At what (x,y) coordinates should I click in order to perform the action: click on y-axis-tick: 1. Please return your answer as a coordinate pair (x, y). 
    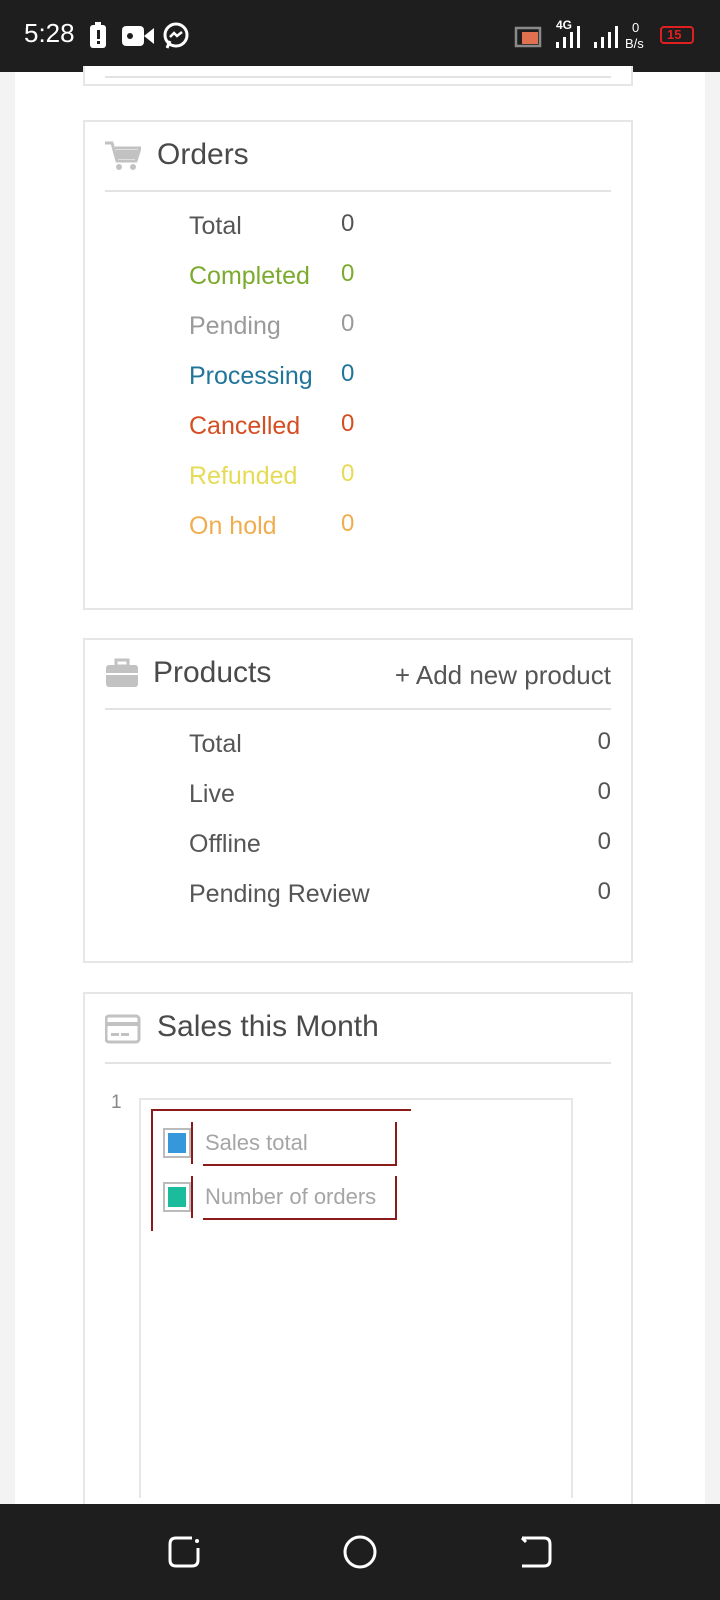
    Looking at the image, I should click on (116, 1102).